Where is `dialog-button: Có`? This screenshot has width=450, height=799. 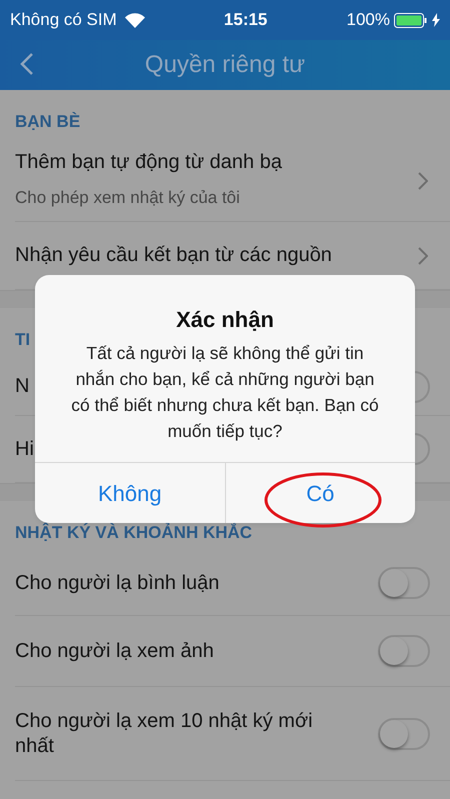 dialog-button: Có is located at coordinates (319, 493).